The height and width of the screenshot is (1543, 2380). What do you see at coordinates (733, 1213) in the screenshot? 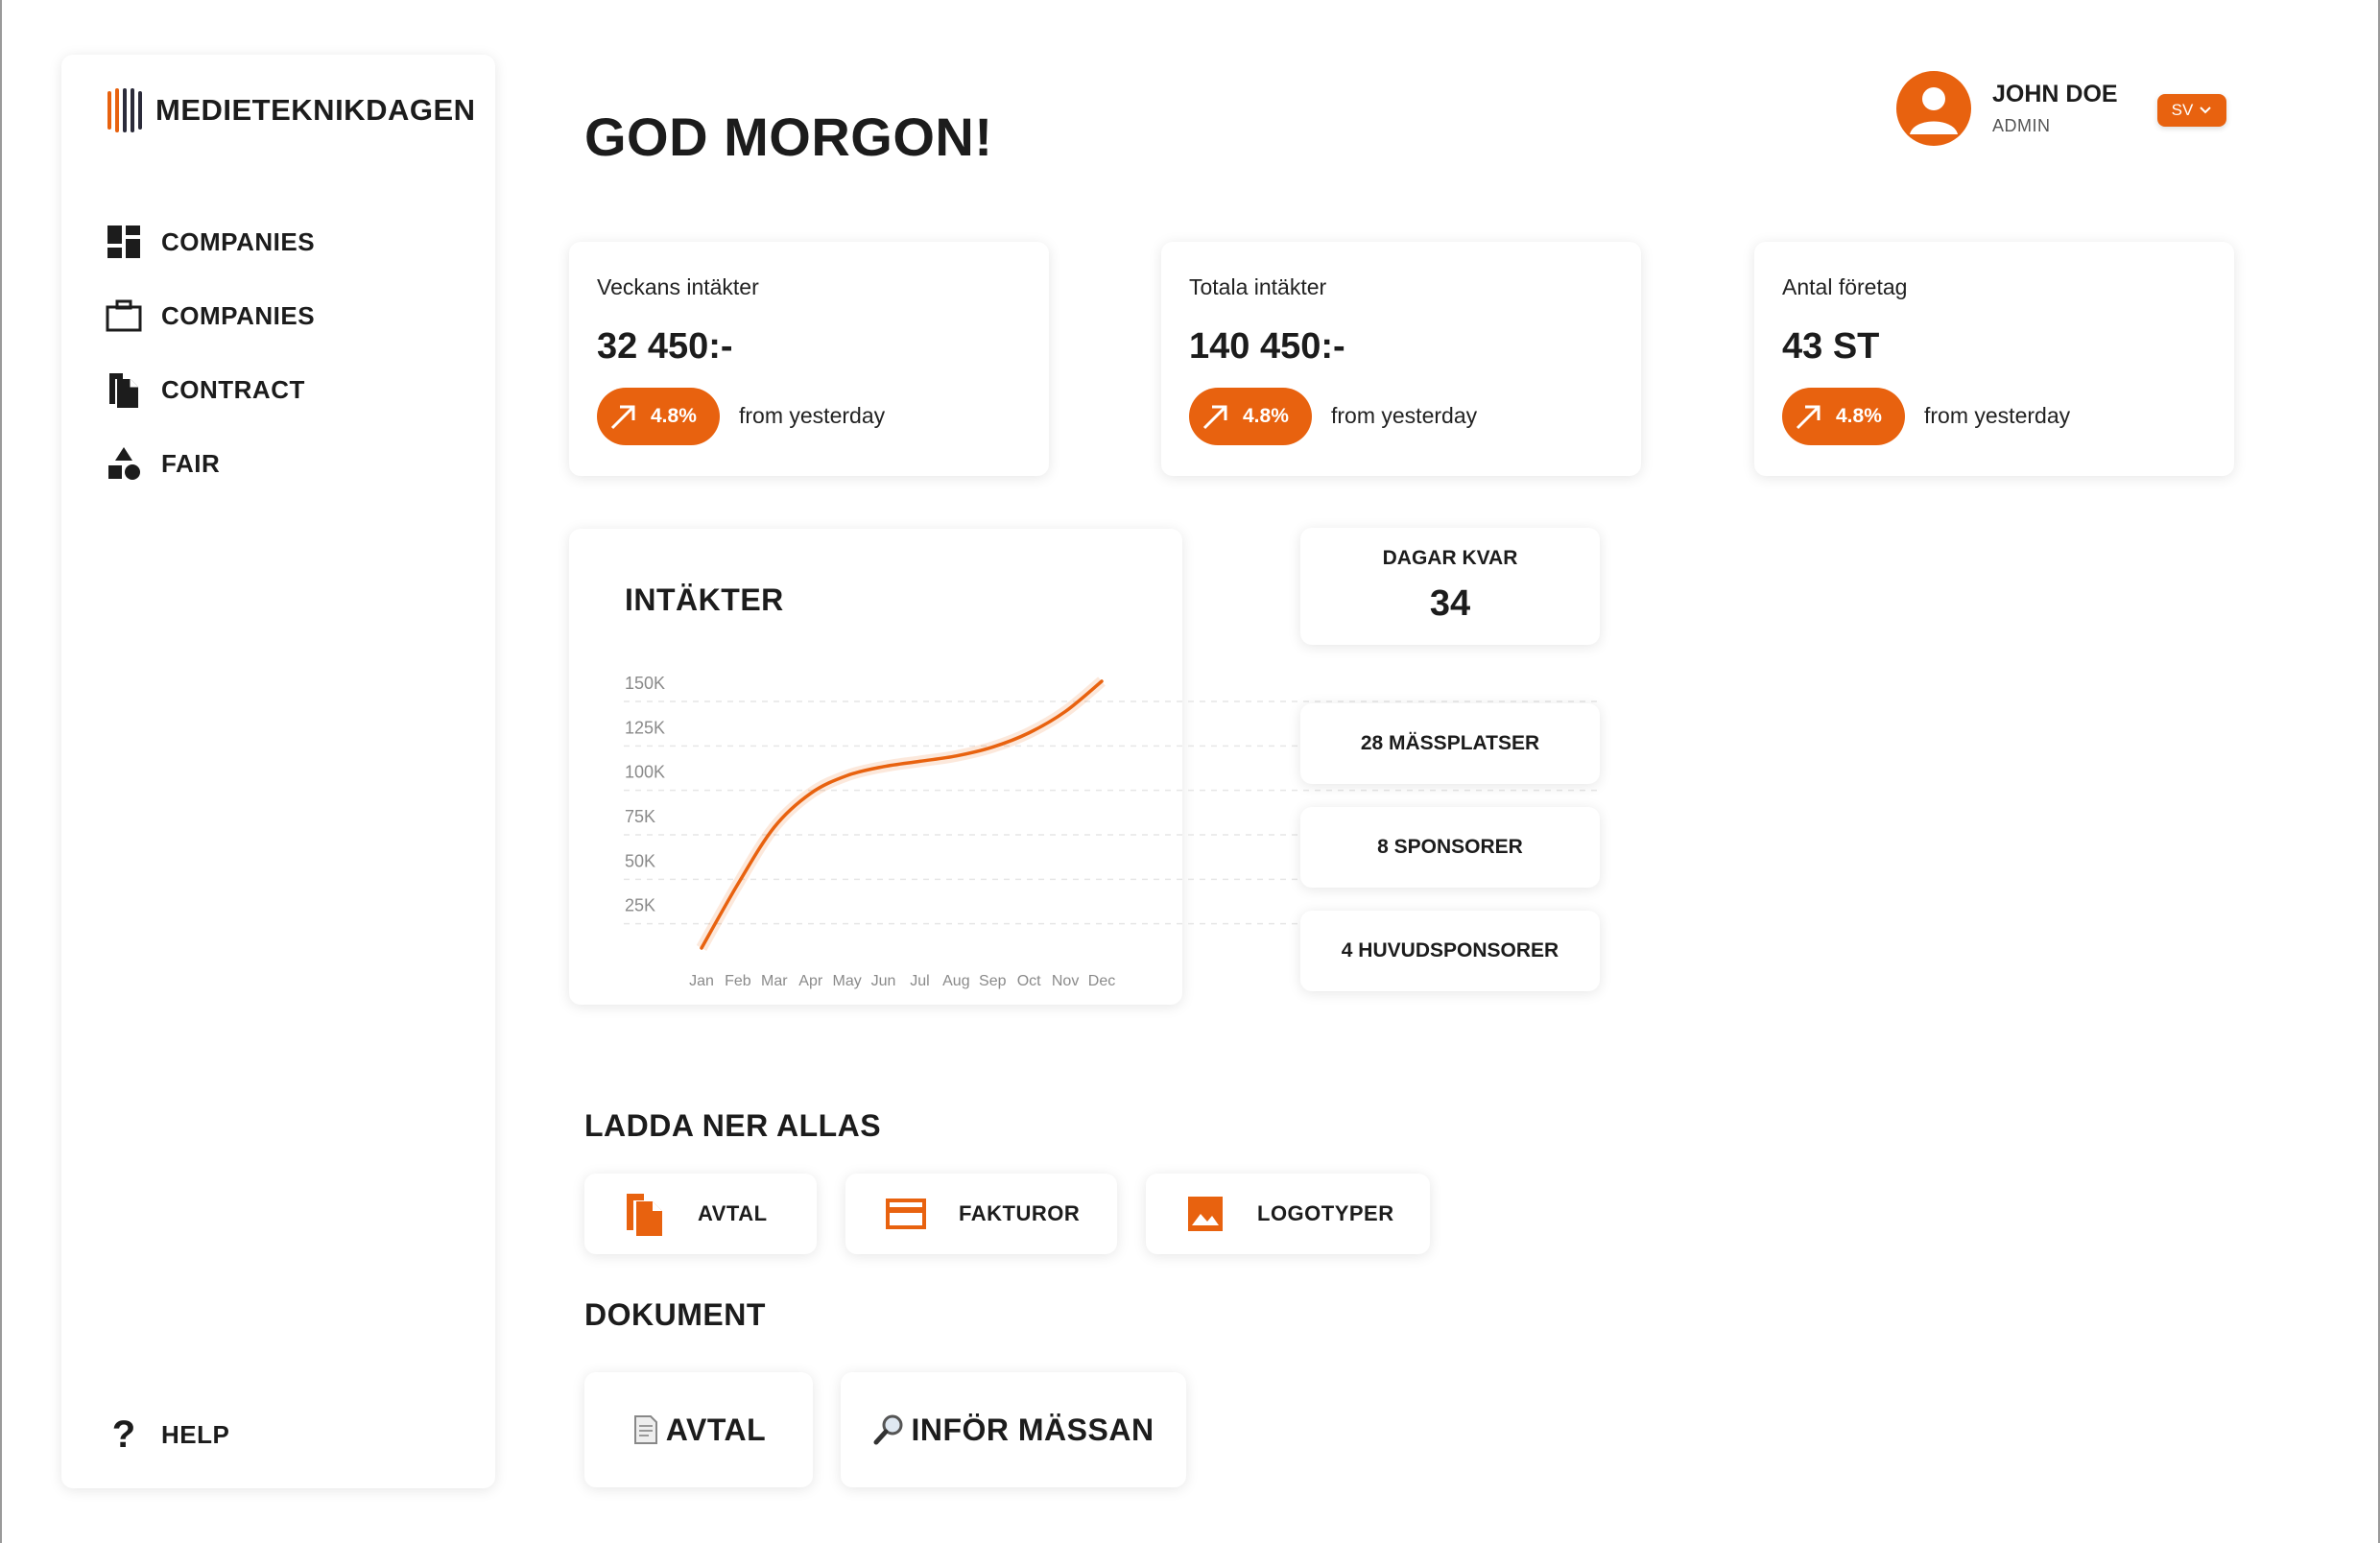
I see `download-label: AVTAL` at bounding box center [733, 1213].